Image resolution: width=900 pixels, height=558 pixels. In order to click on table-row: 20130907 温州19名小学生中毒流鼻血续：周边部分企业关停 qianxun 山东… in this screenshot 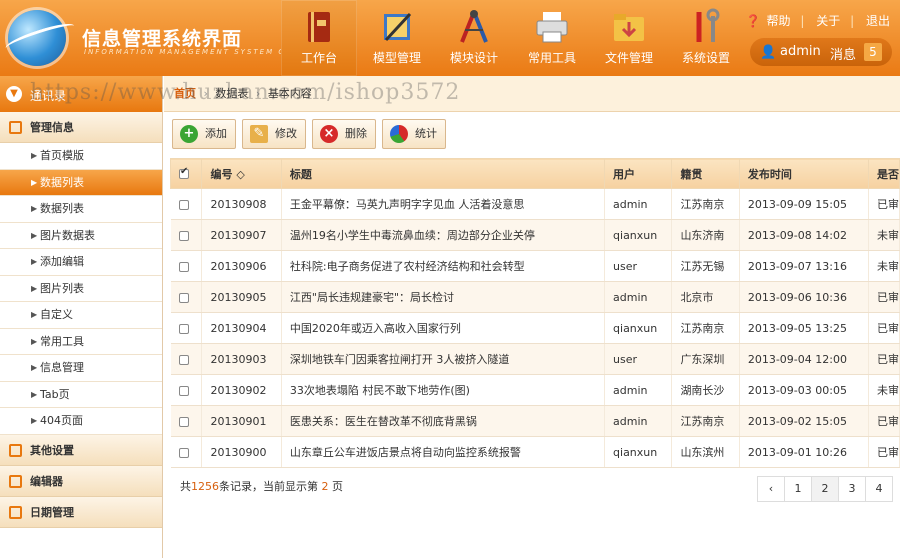, I will do `click(535, 235)`.